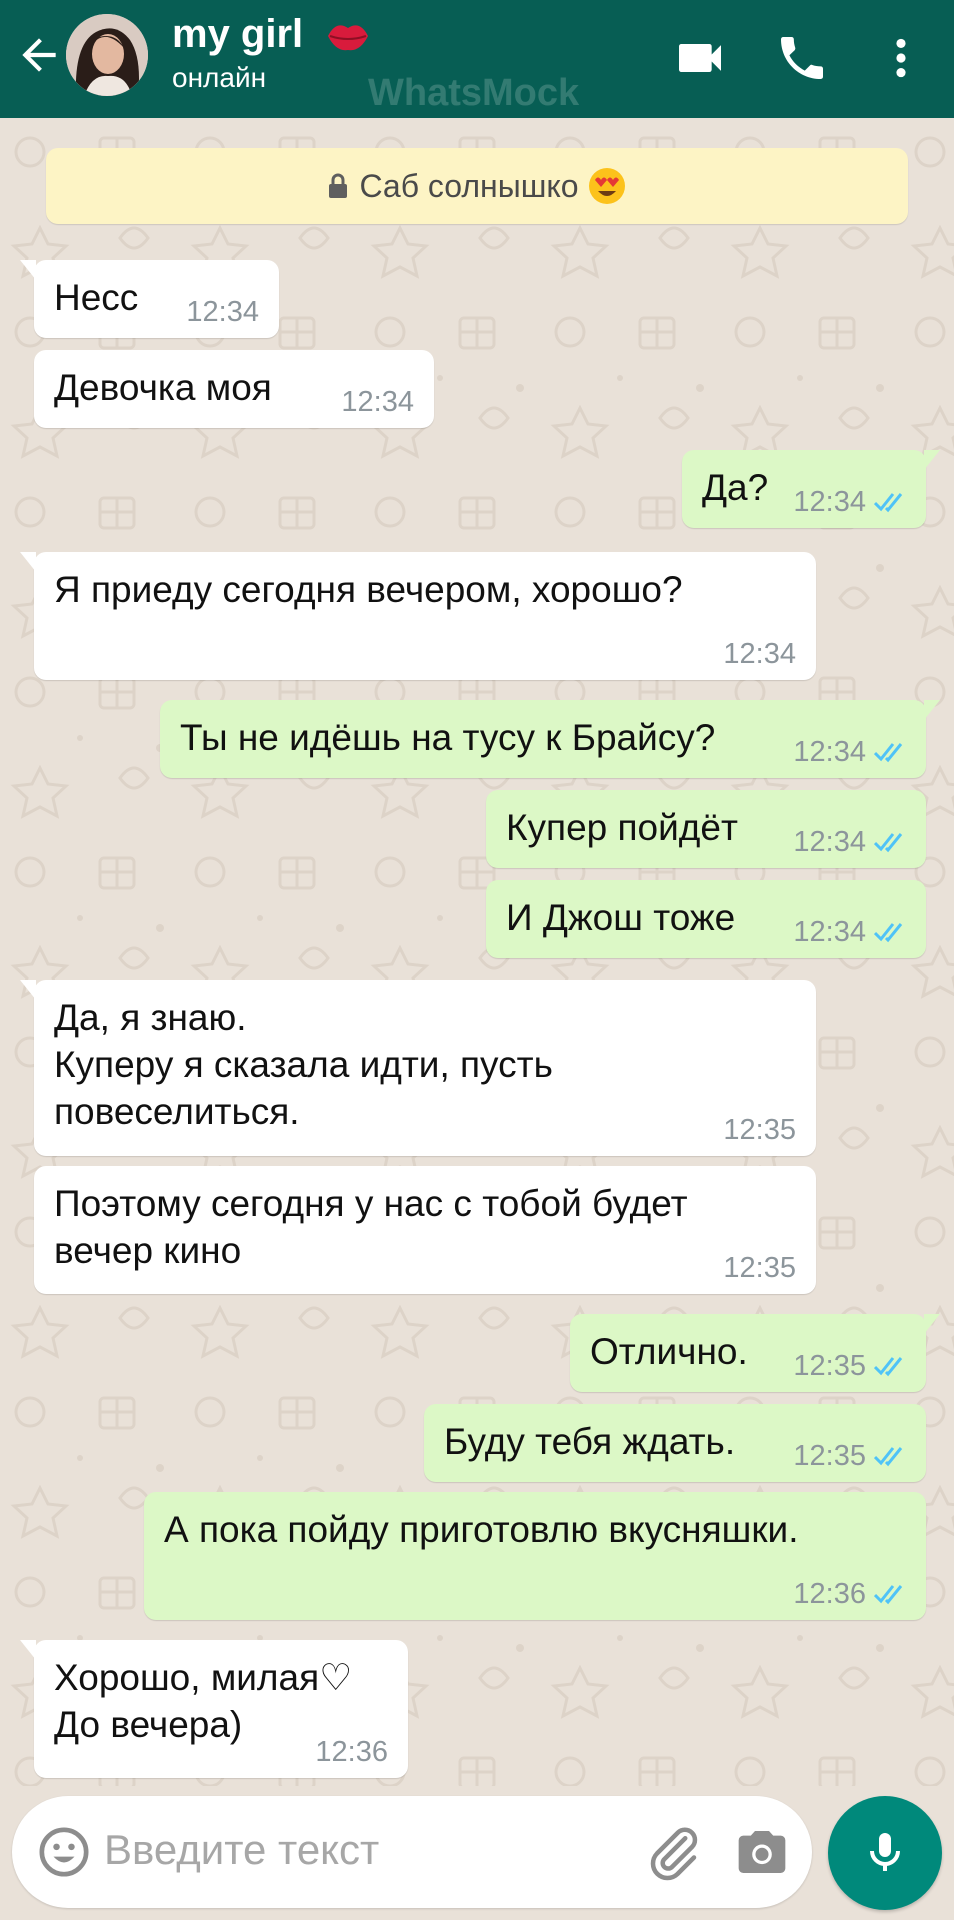  Describe the element at coordinates (348, 38) in the screenshot. I see `lips-emoji-icon` at that location.